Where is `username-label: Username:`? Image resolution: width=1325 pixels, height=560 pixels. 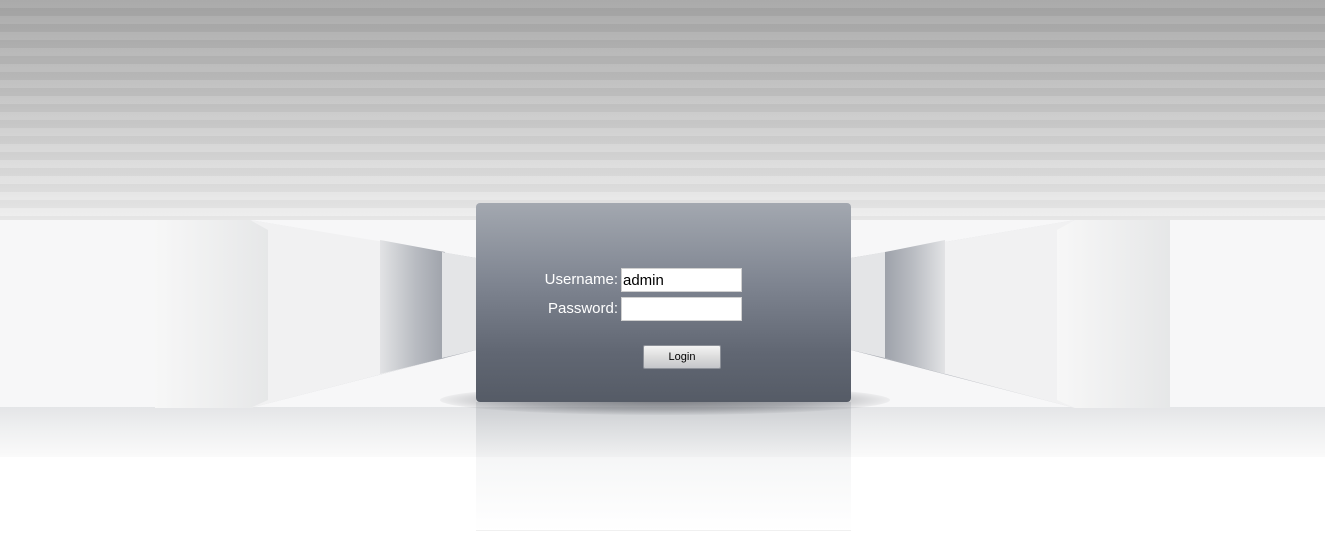 username-label: Username: is located at coordinates (581, 279).